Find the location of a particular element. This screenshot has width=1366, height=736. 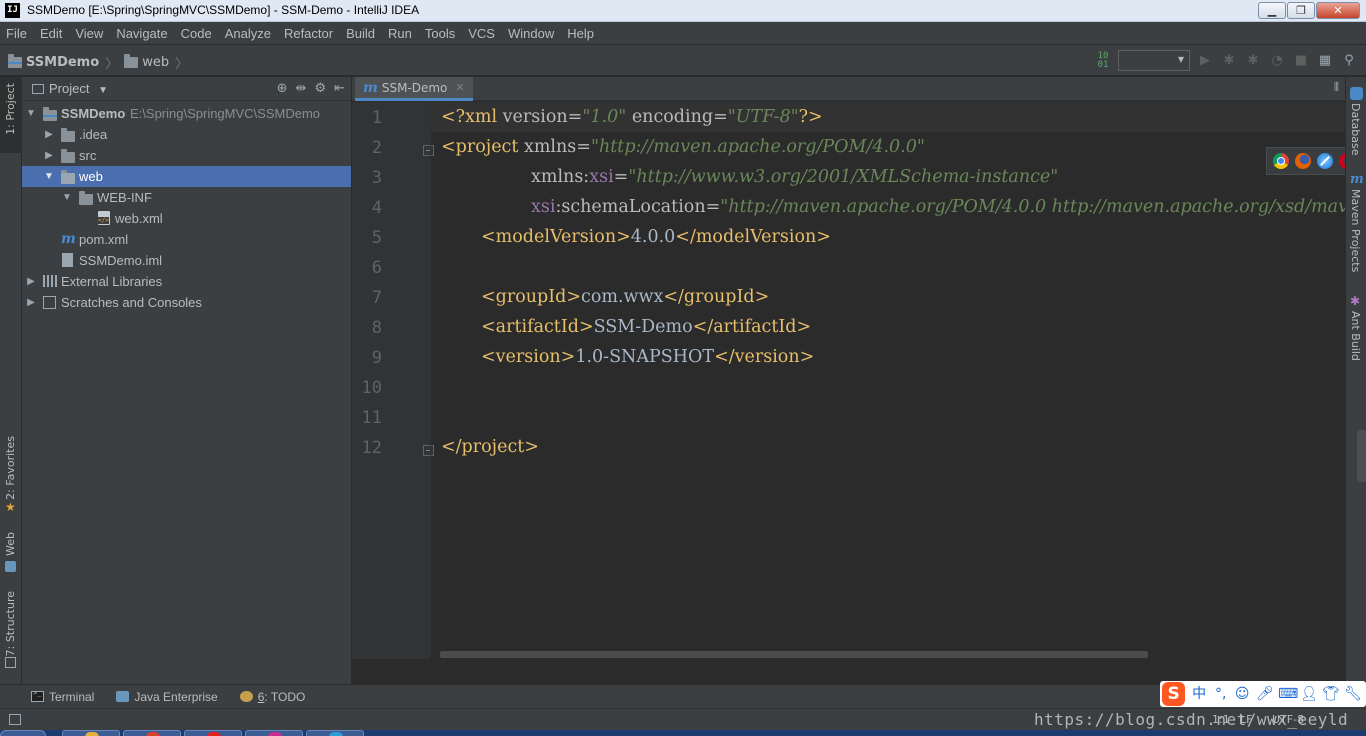

editor-tab-ssm-demo: m SSM-Demo ✕ is located at coordinates (414, 89).